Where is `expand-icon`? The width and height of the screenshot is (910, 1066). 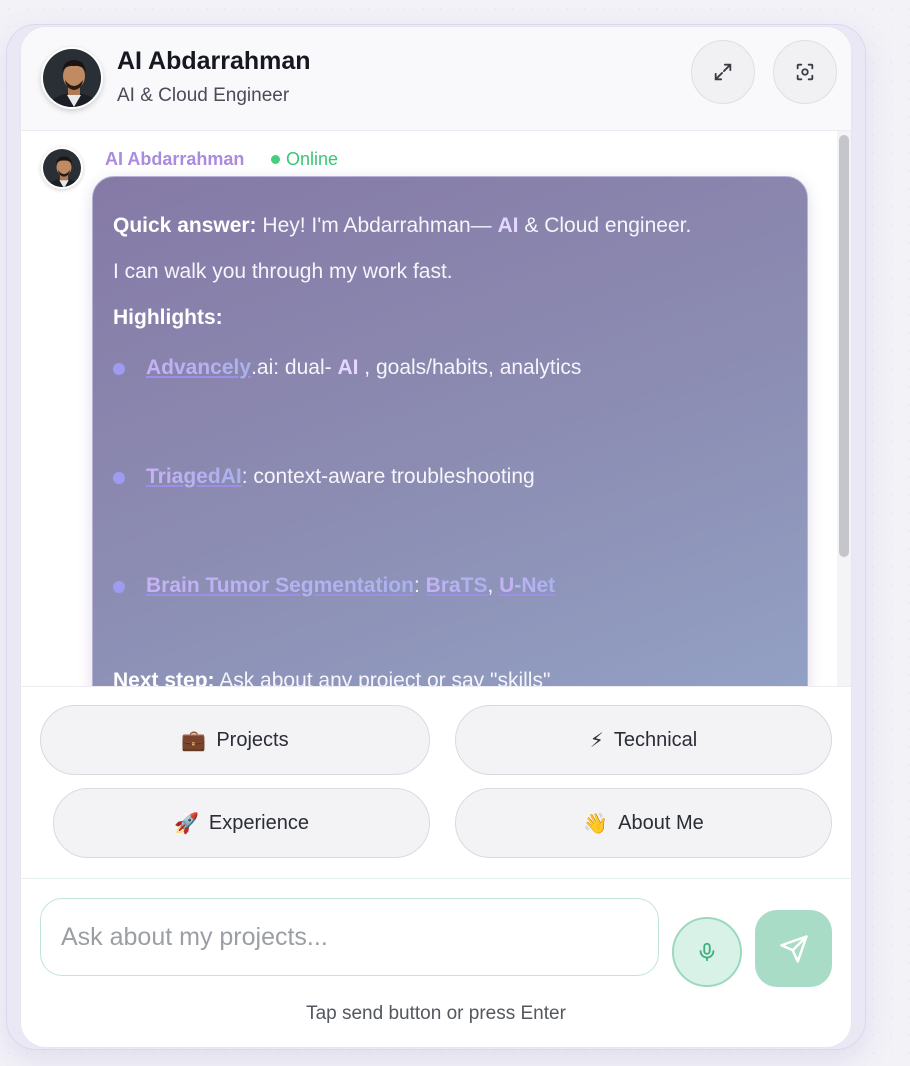 expand-icon is located at coordinates (723, 72).